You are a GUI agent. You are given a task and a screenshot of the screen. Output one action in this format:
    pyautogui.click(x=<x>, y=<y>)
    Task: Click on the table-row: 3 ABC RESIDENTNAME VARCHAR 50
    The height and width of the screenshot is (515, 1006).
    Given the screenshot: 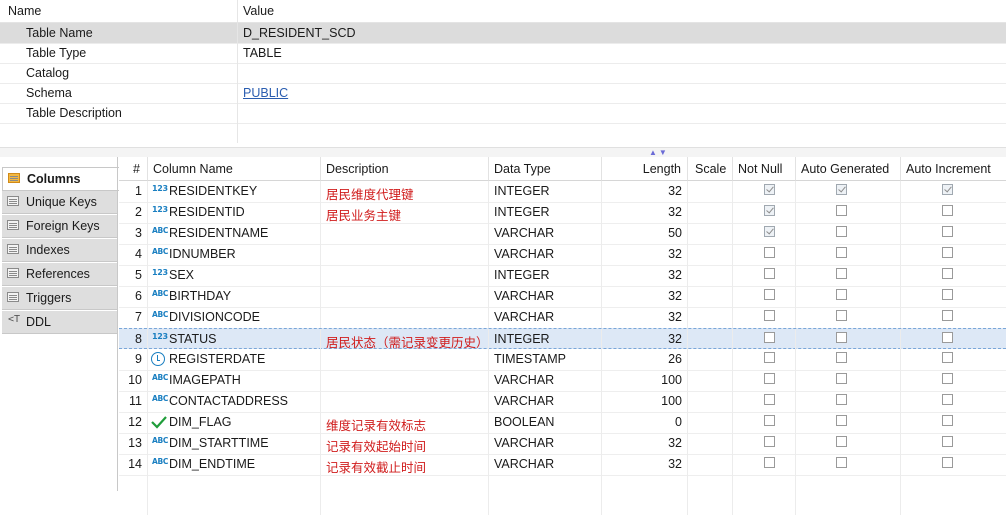 What is the action you would take?
    pyautogui.click(x=562, y=234)
    